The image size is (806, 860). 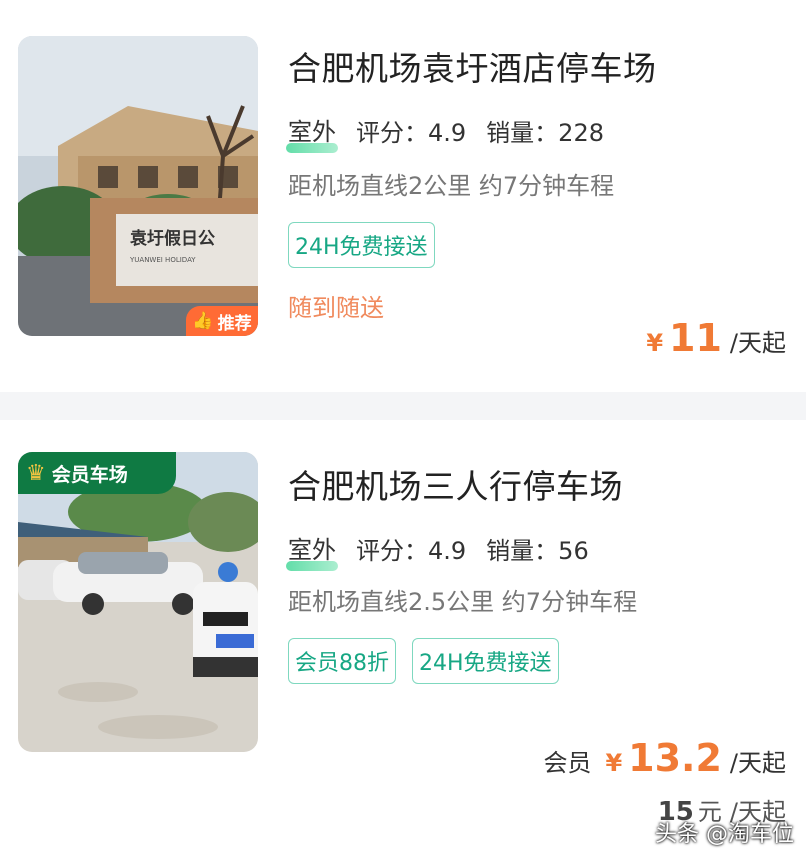 What do you see at coordinates (537, 551) in the screenshot?
I see `sales-count: 销量：56` at bounding box center [537, 551].